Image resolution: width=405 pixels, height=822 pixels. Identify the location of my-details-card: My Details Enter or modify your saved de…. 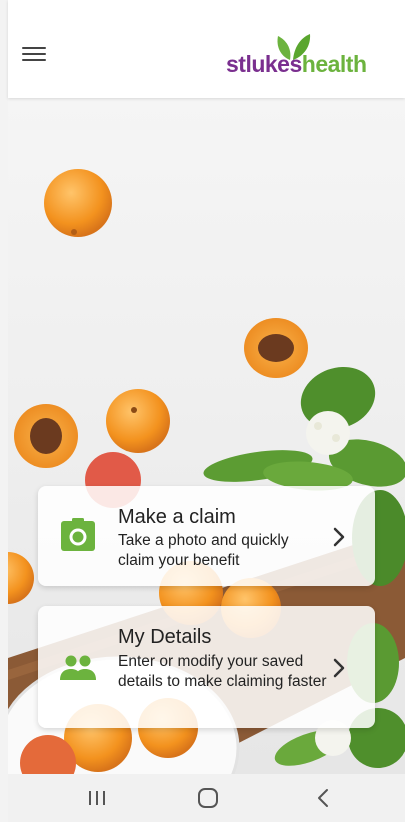
(206, 667).